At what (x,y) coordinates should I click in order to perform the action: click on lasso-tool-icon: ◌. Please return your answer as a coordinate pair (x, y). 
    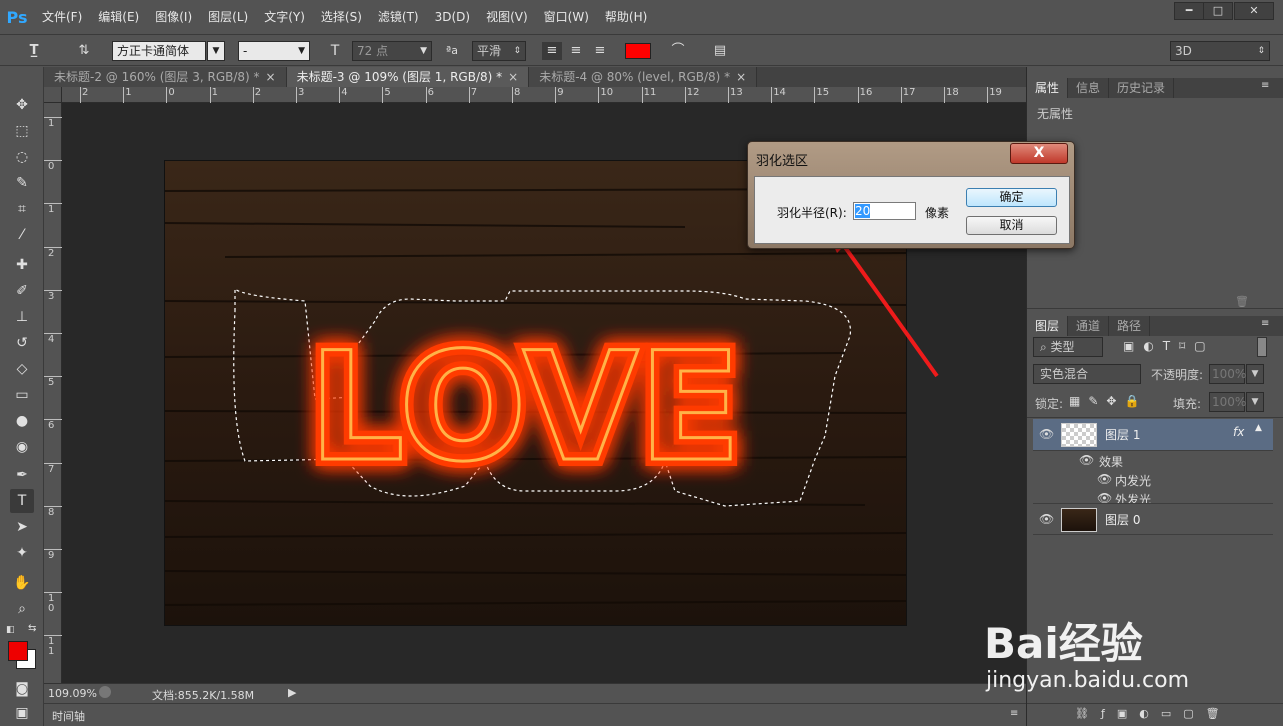
    Looking at the image, I should click on (22, 157).